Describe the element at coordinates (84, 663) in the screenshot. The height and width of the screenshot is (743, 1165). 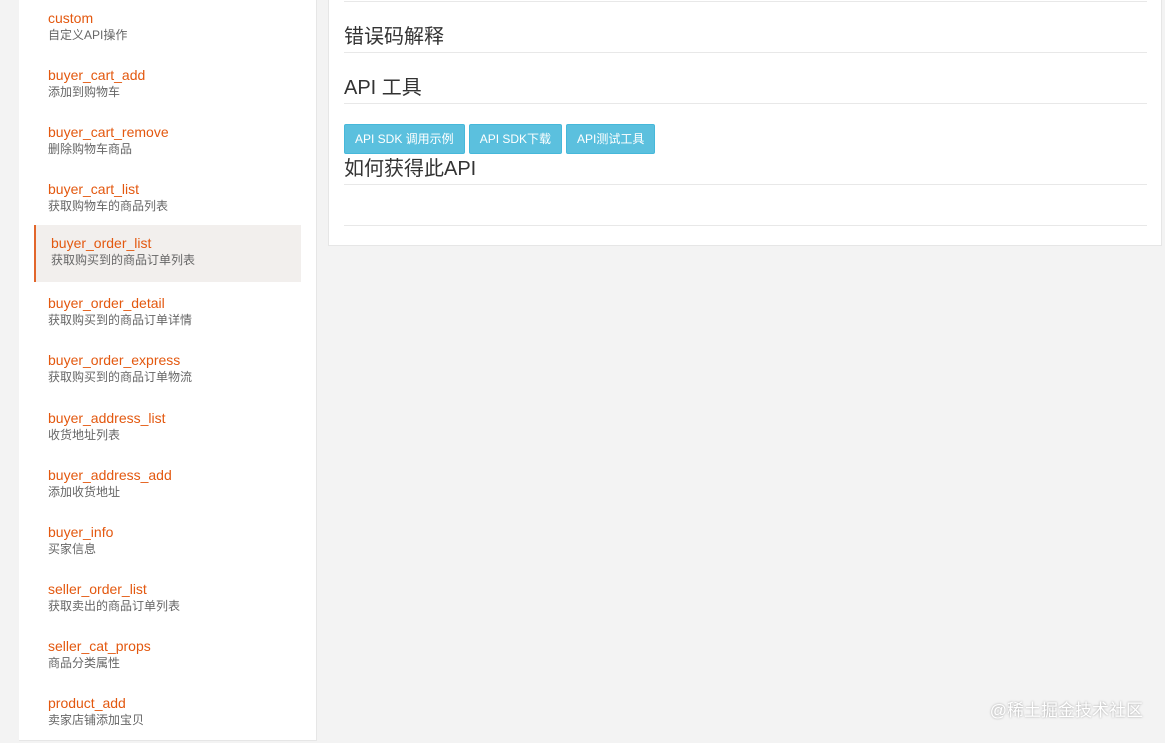
I see `api-description: 商品分类属性` at that location.